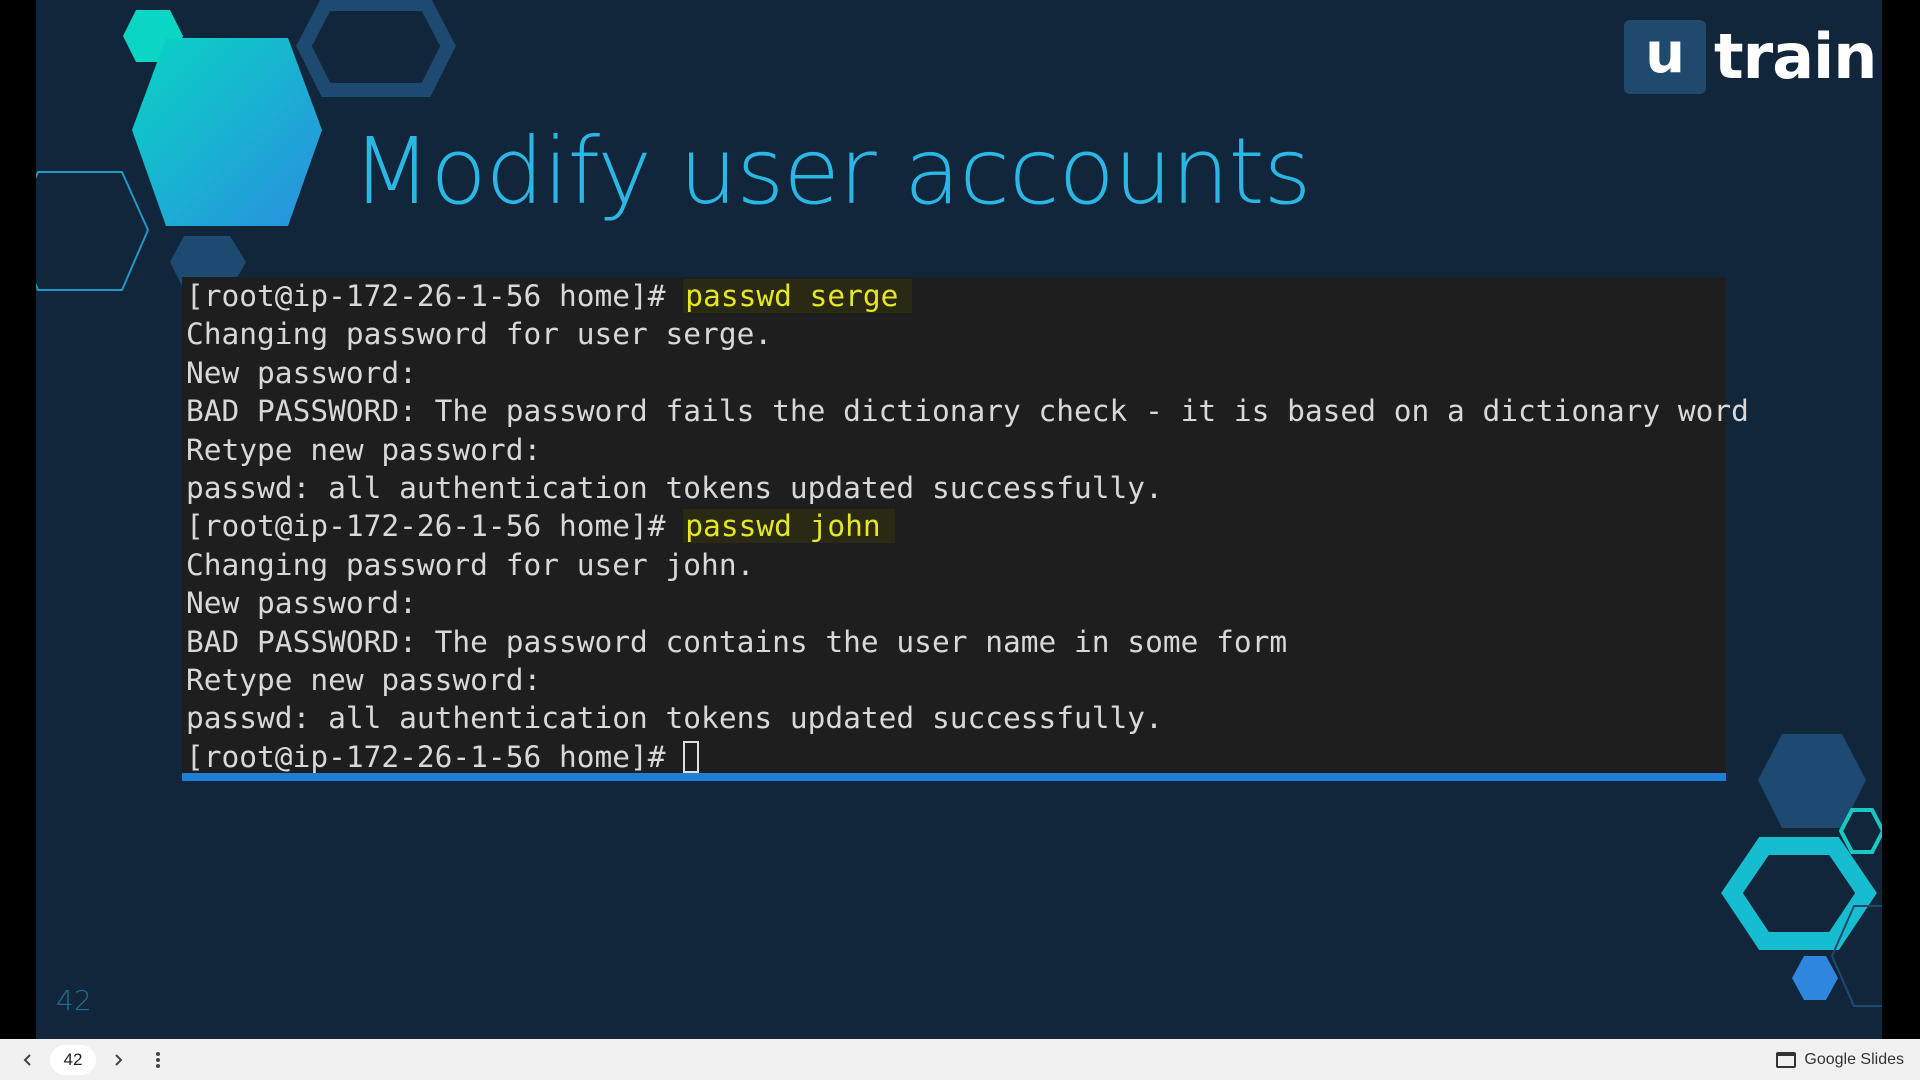 The image size is (1920, 1080). What do you see at coordinates (956, 334) in the screenshot?
I see `terminal-line: Changing password for user serge.` at bounding box center [956, 334].